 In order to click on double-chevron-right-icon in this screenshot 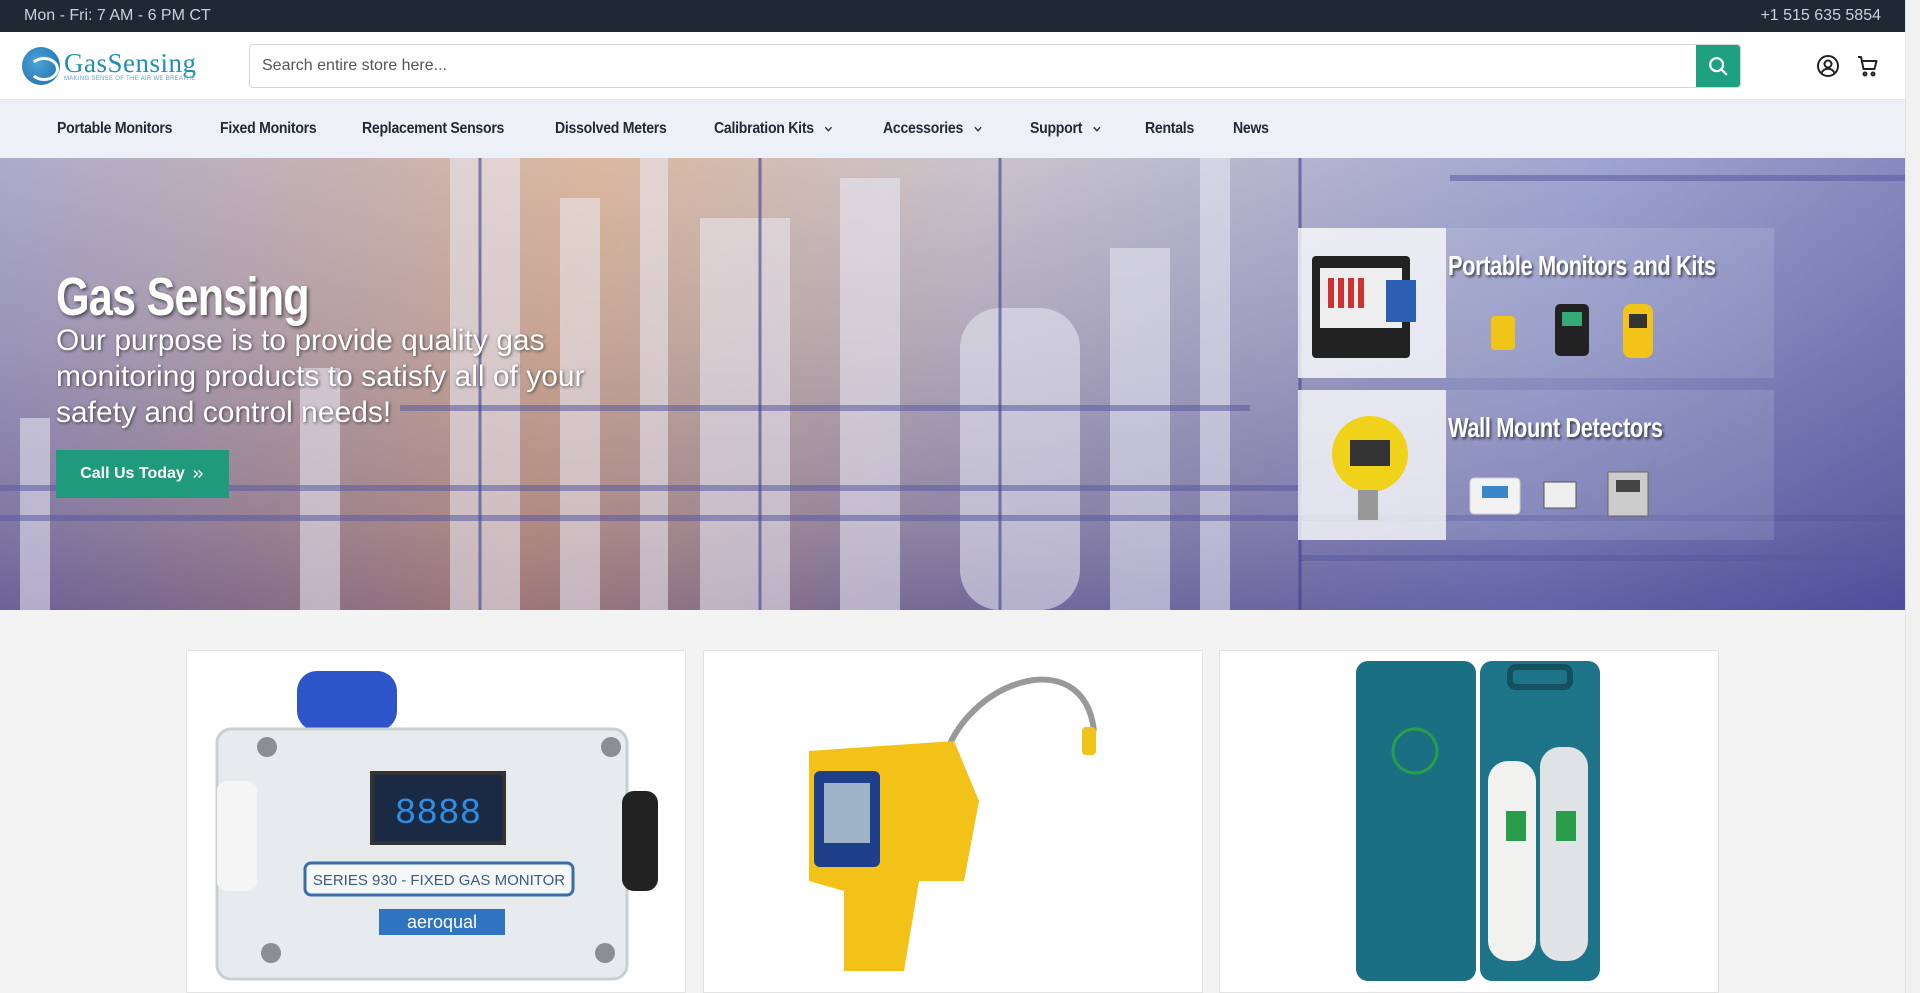, I will do `click(198, 474)`.